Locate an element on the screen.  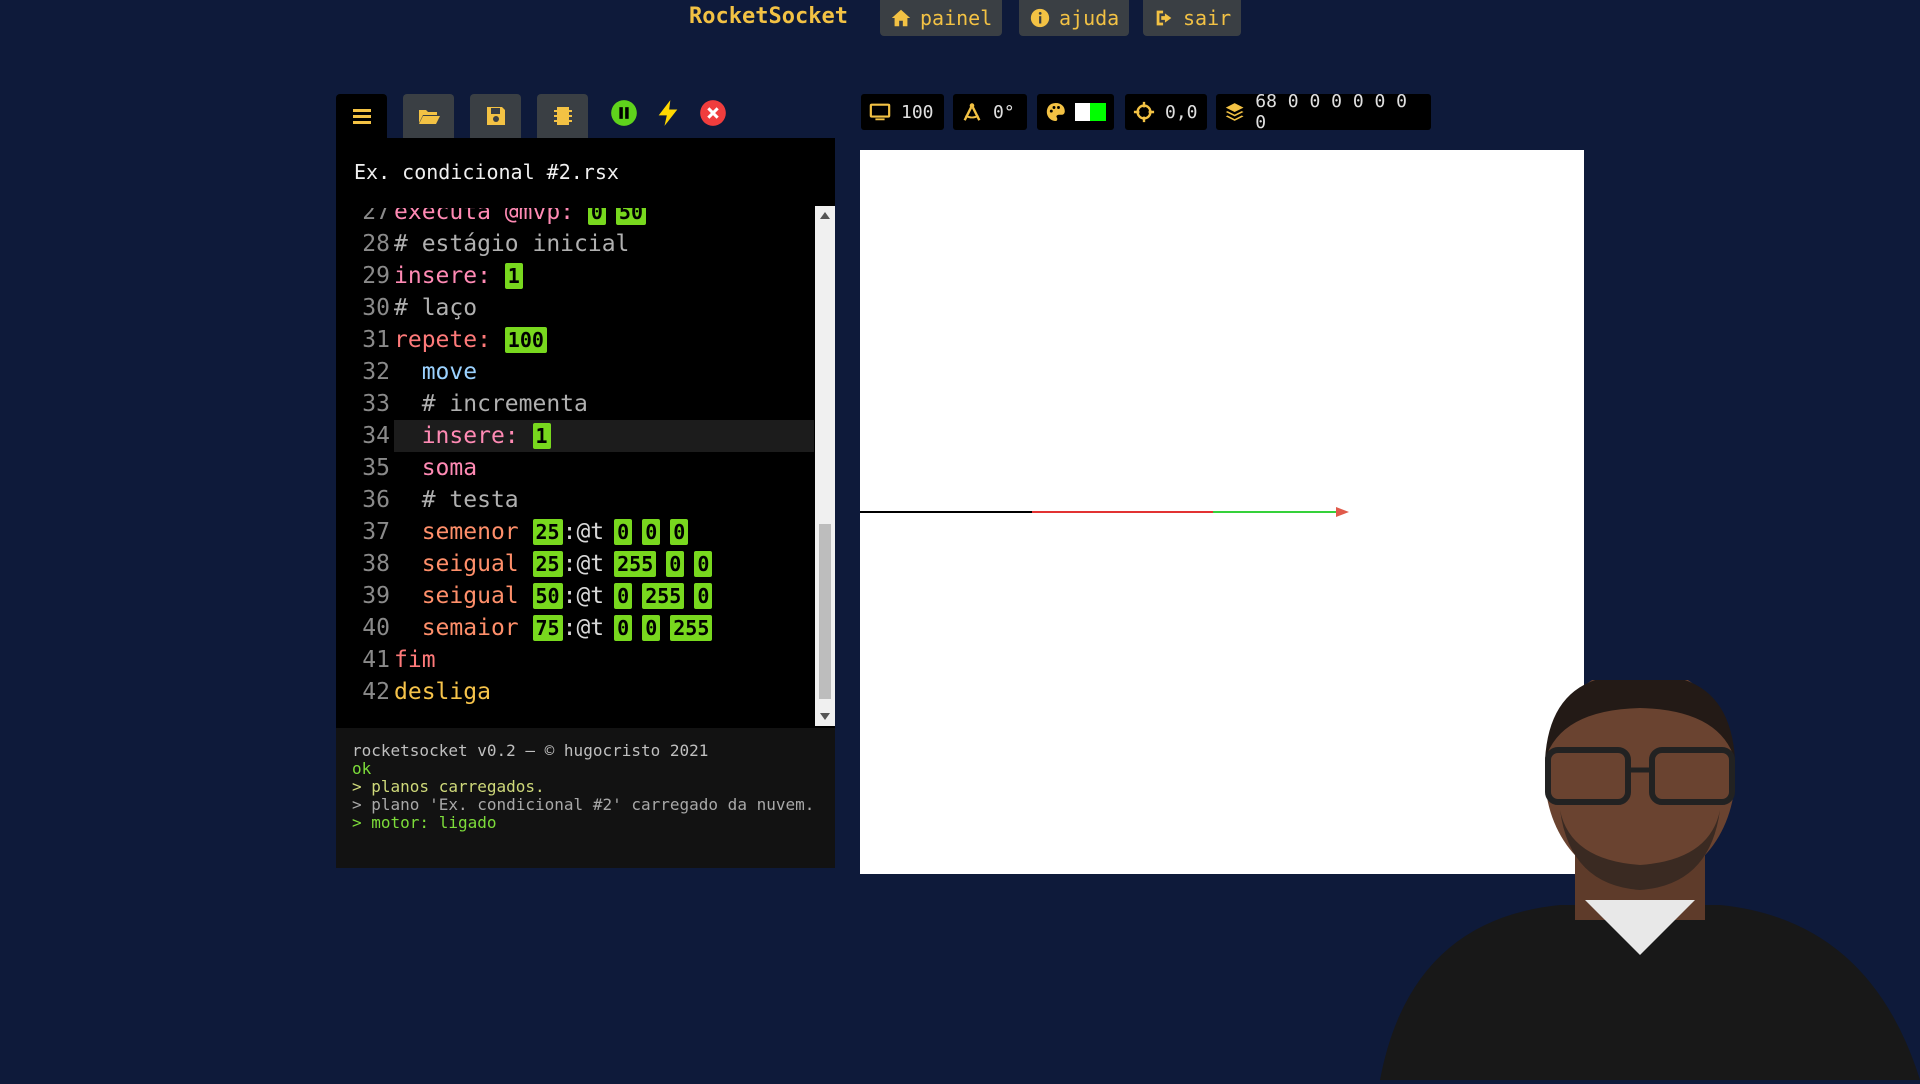
scroll-thumb is located at coordinates (825, 611).